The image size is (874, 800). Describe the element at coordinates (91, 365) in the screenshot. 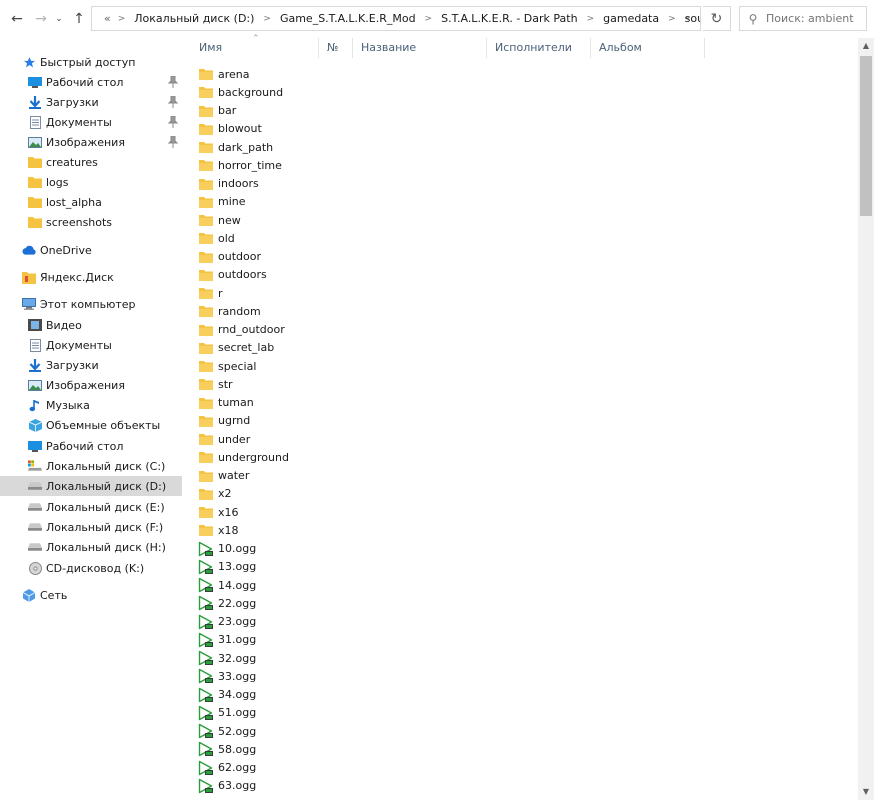

I see `nav-item-pc-downloads: Загрузки` at that location.